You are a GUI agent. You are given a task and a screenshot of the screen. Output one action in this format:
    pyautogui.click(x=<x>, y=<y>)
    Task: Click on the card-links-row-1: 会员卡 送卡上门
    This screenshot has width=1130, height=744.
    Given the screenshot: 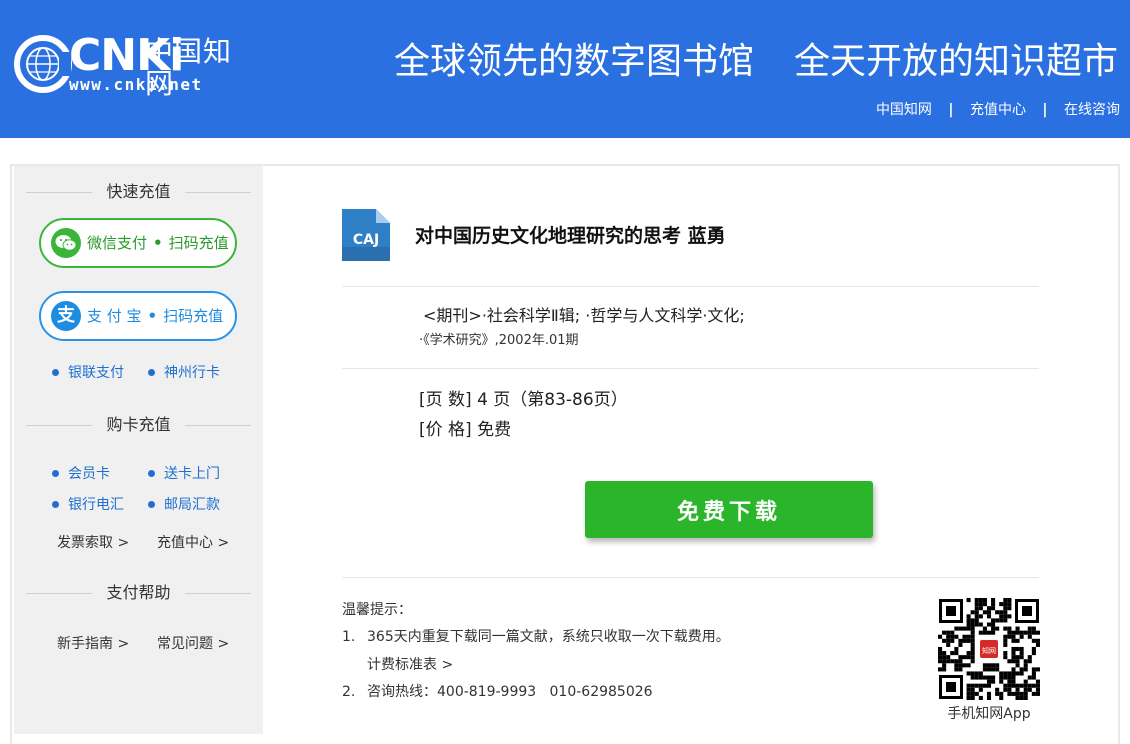 What is the action you would take?
    pyautogui.click(x=152, y=474)
    